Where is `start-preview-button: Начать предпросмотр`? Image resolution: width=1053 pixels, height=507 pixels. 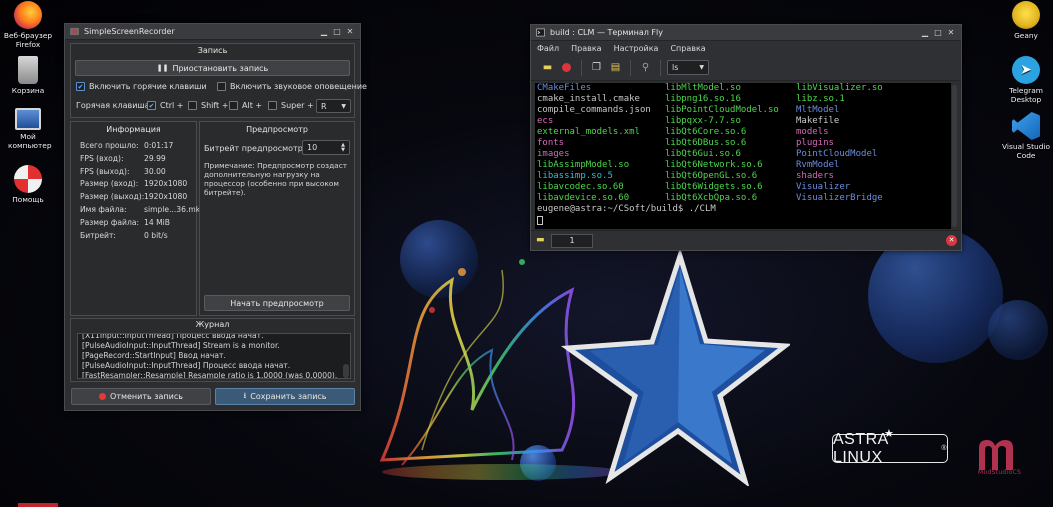
start-preview-button: Начать предпросмотр is located at coordinates (277, 303).